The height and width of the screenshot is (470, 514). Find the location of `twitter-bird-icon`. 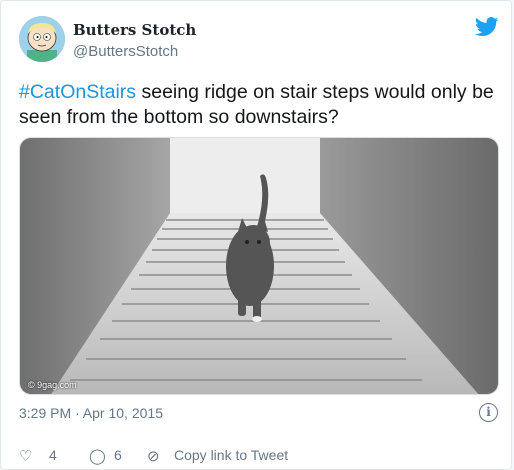

twitter-bird-icon is located at coordinates (487, 27).